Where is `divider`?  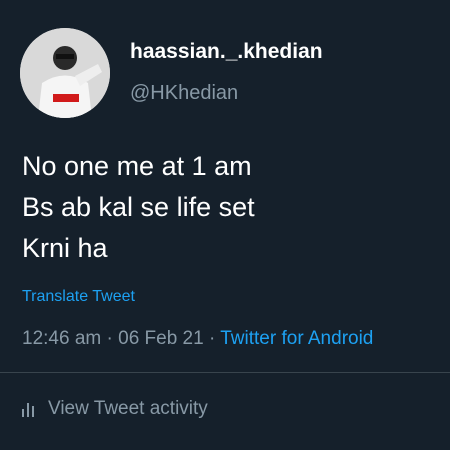
divider is located at coordinates (225, 372).